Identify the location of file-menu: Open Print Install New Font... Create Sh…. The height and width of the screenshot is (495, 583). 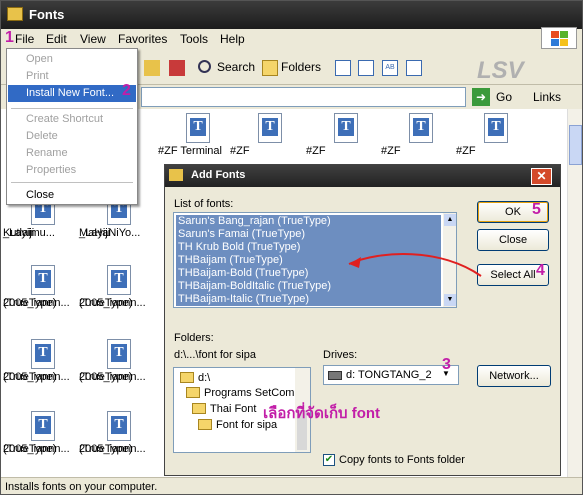
(72, 126).